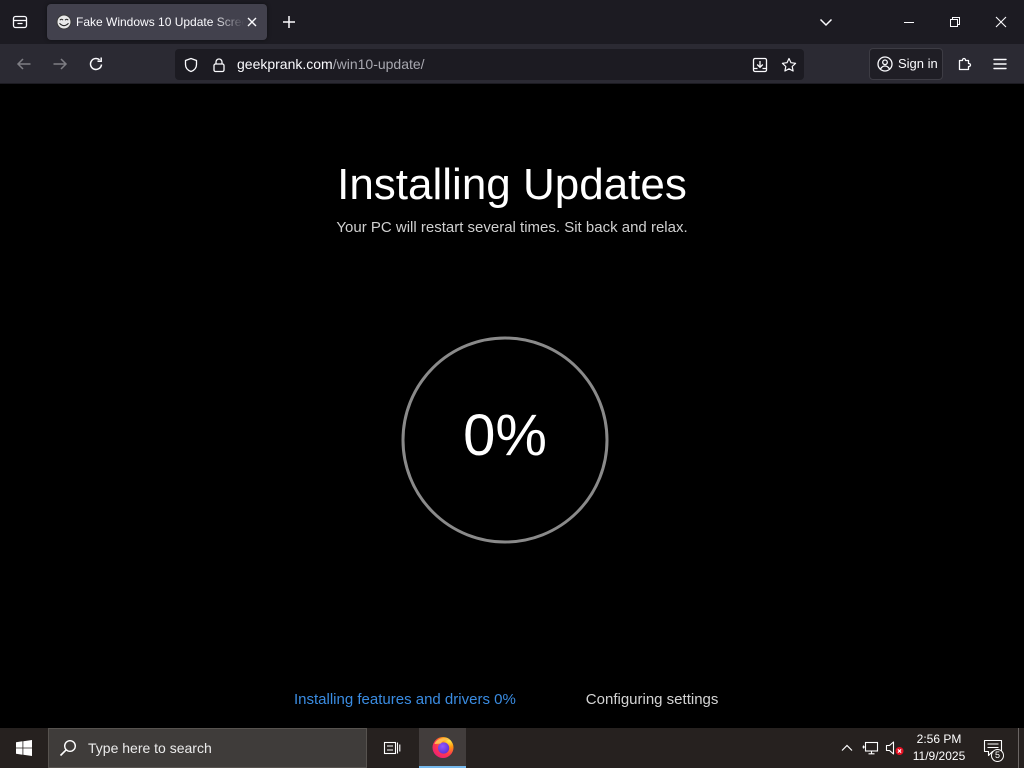  I want to click on tab-title: Fake Windows 10 Update Scree, so click(160, 22).